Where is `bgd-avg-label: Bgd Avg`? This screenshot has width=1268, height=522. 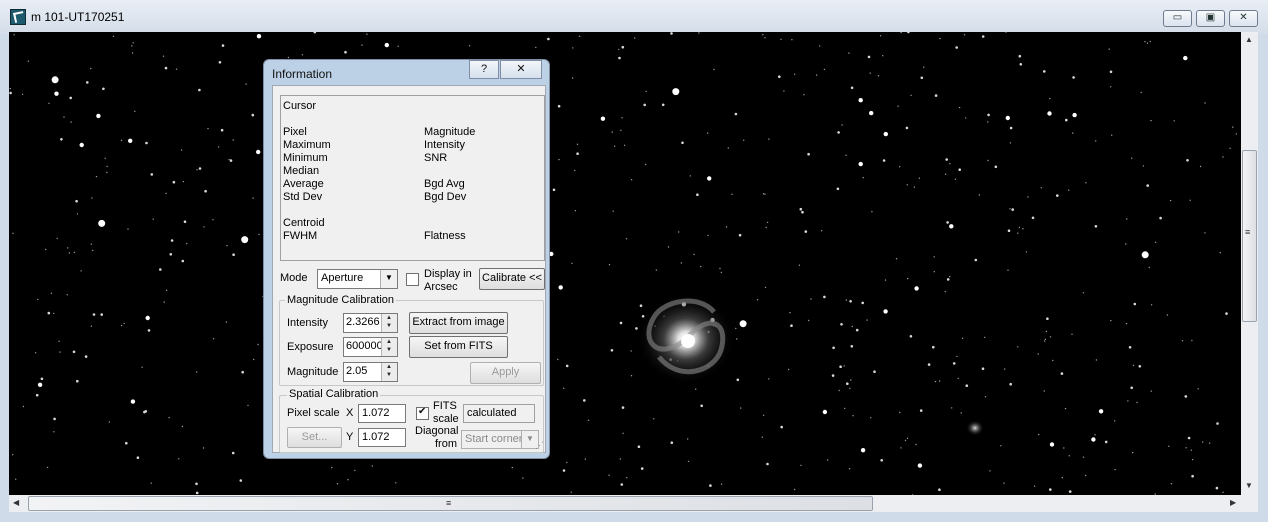
bgd-avg-label: Bgd Avg is located at coordinates (444, 184).